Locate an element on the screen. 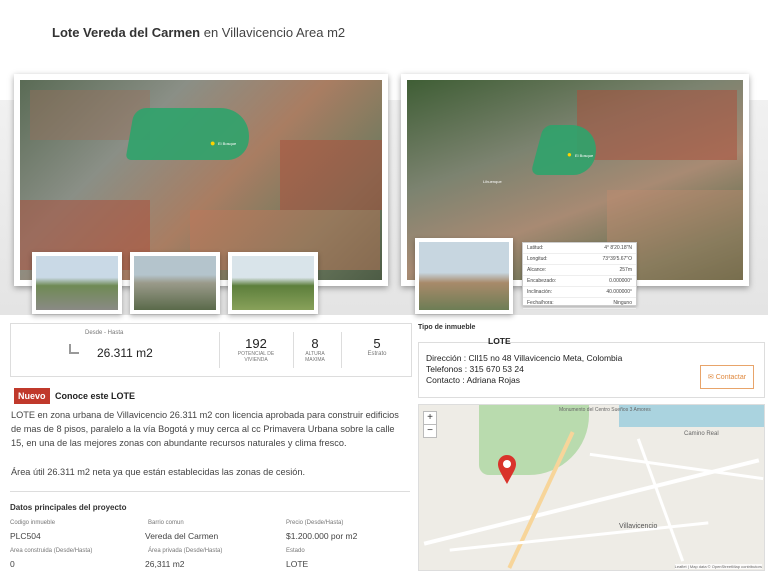 This screenshot has width=768, height=576. zoom-in-button: + is located at coordinates (430, 418).